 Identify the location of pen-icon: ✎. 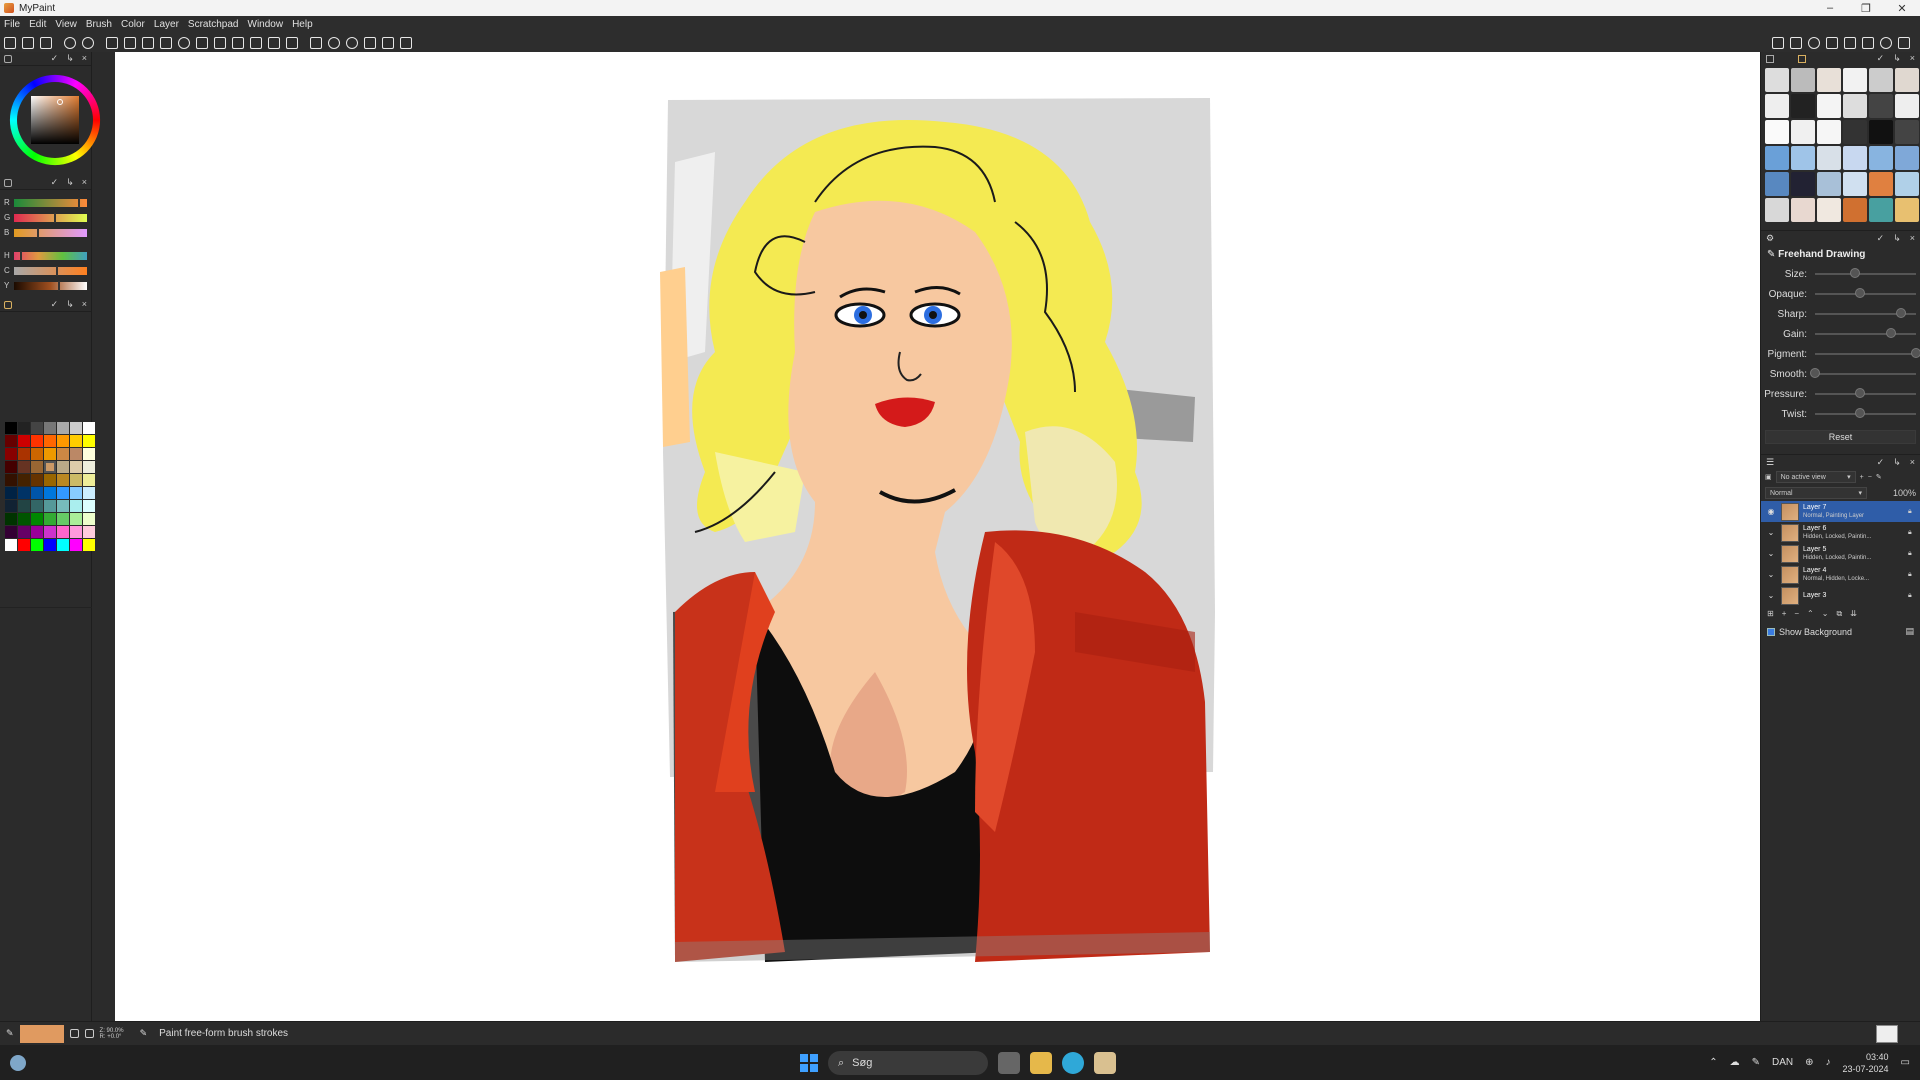
(1756, 1062).